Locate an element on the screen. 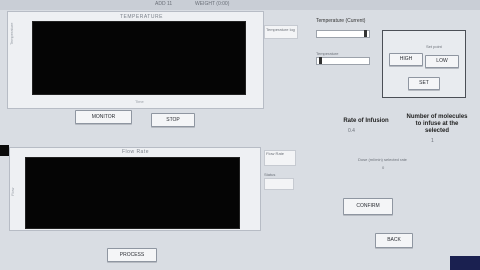 The image size is (480, 270). high-button: HIGH is located at coordinates (406, 59).